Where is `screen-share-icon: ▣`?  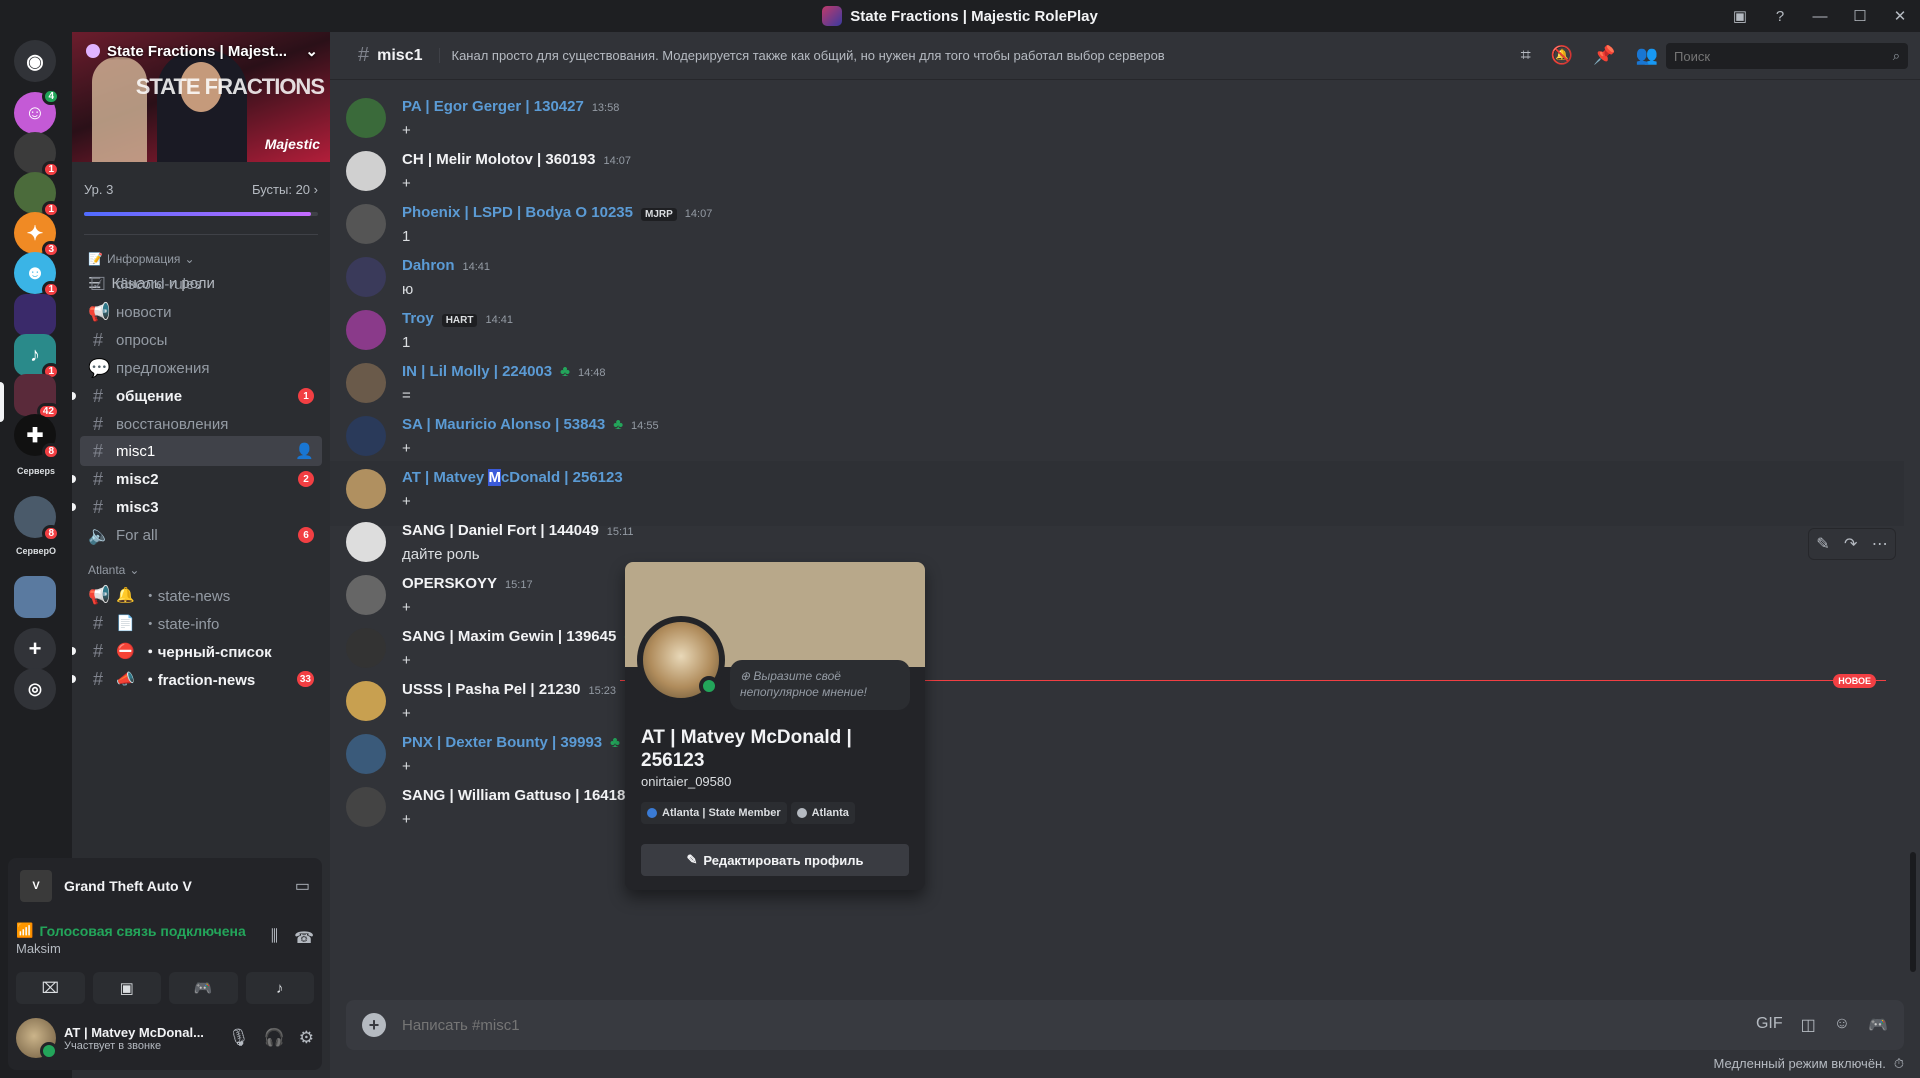
screen-share-icon: ▣ is located at coordinates (126, 988).